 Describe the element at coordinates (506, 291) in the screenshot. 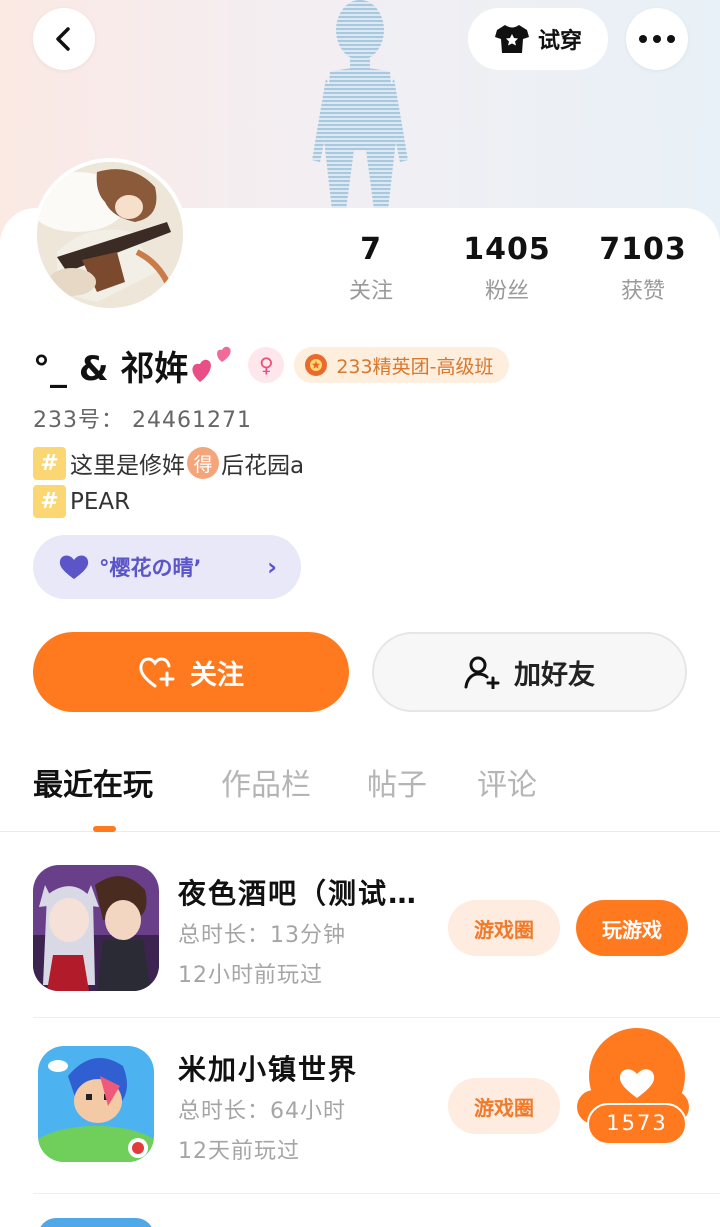

I see `stat-label: 粉丝` at that location.